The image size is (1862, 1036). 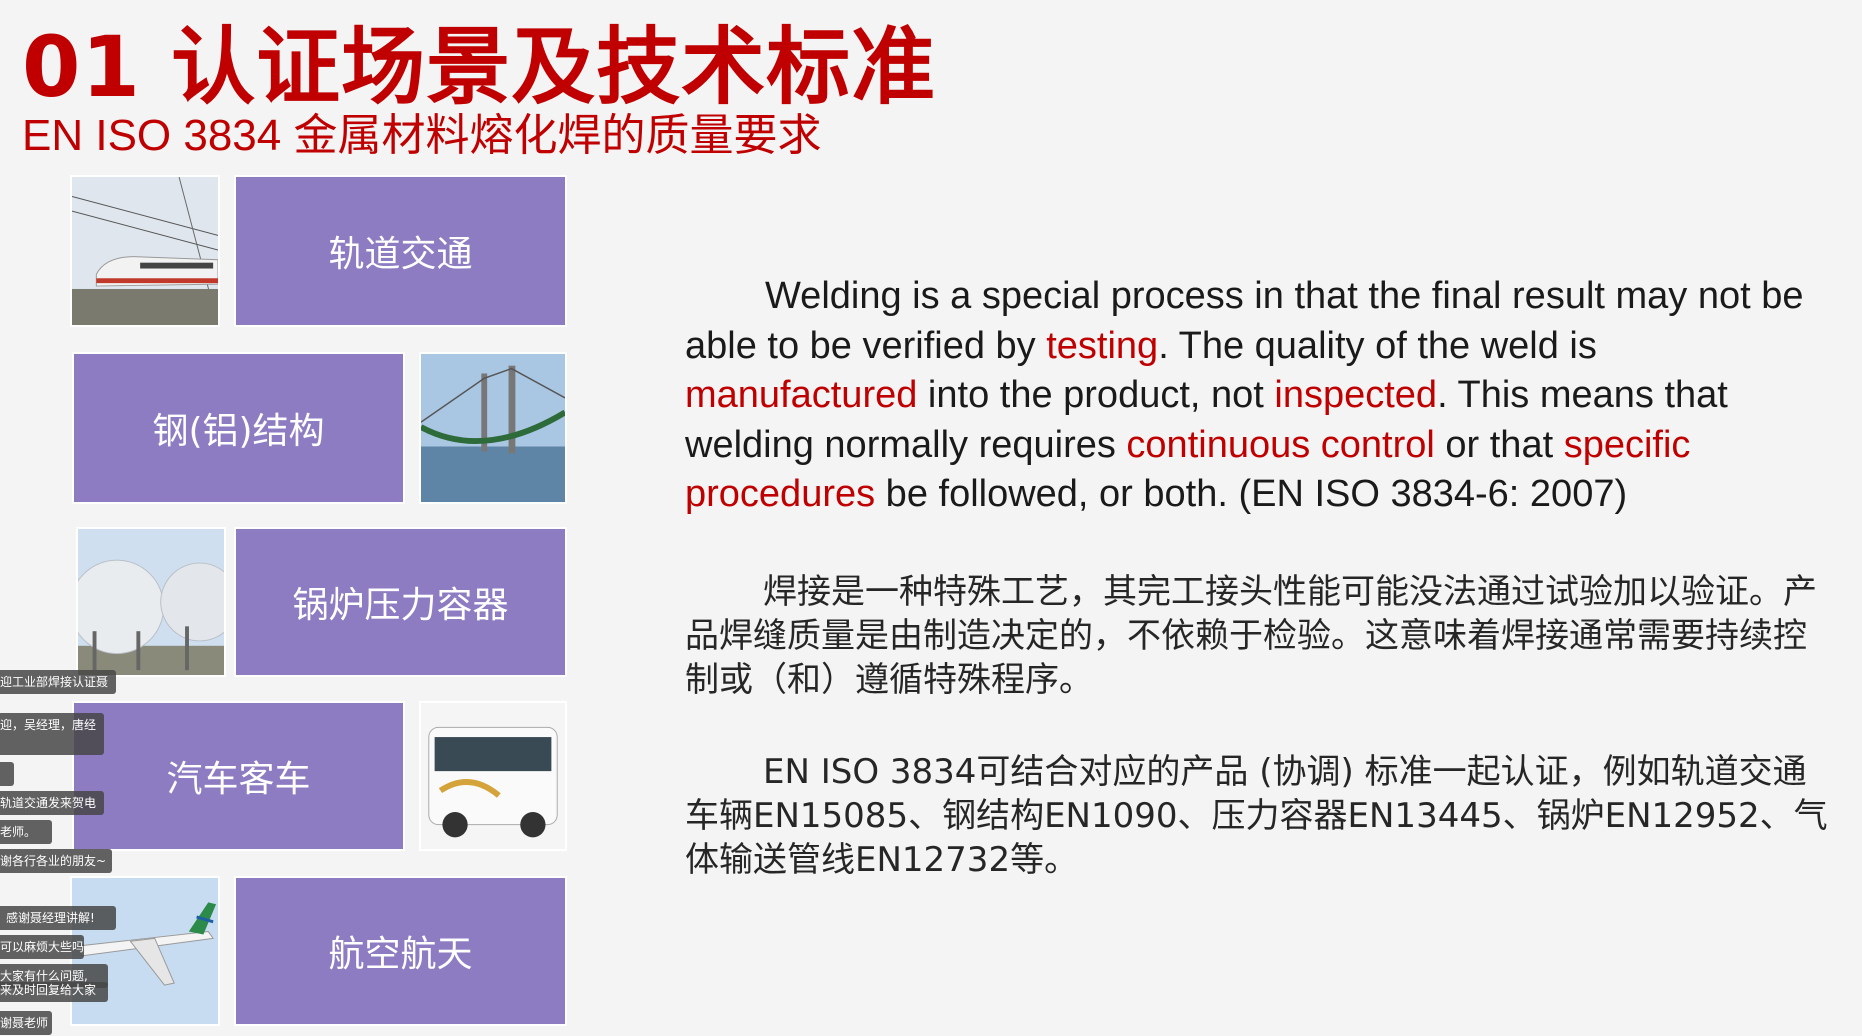 What do you see at coordinates (158, 135) in the screenshot?
I see `subtitle-standard: EN ISO 3834` at bounding box center [158, 135].